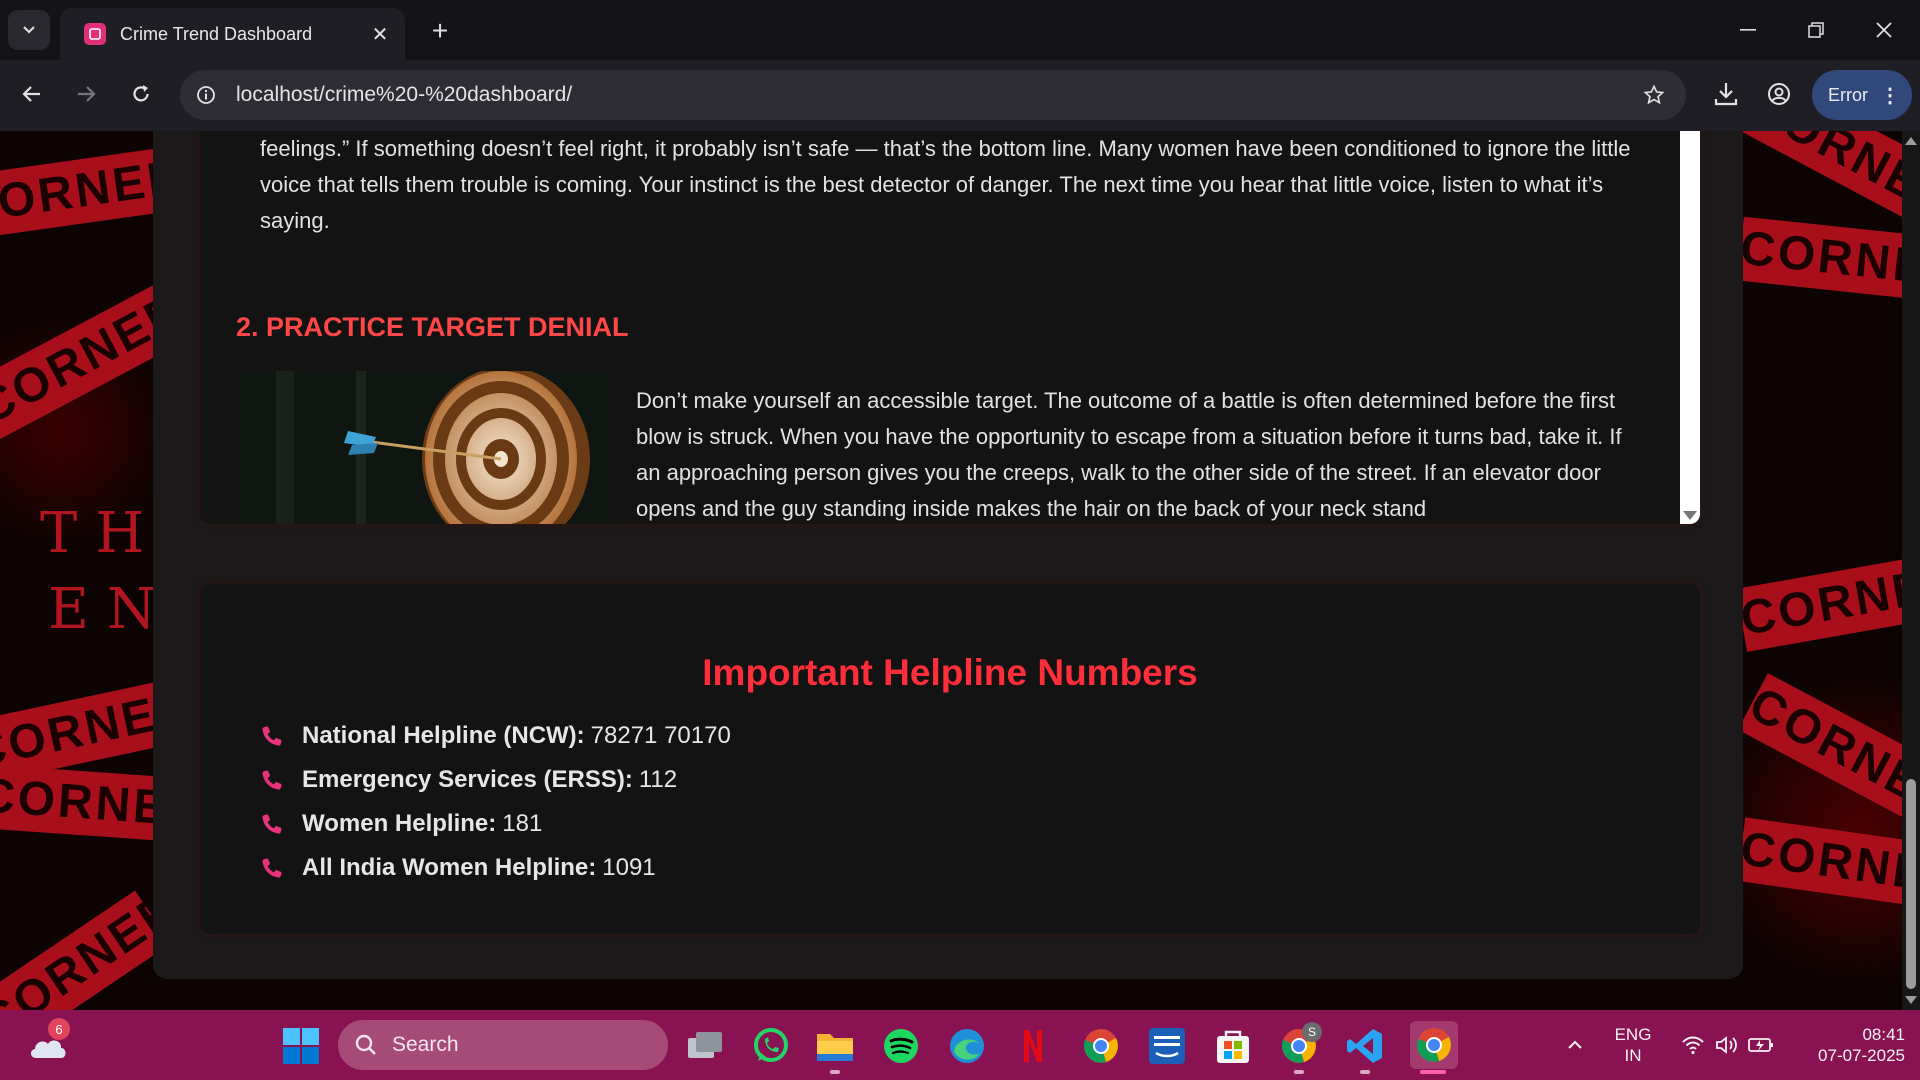  I want to click on file-explorer-app, so click(835, 1046).